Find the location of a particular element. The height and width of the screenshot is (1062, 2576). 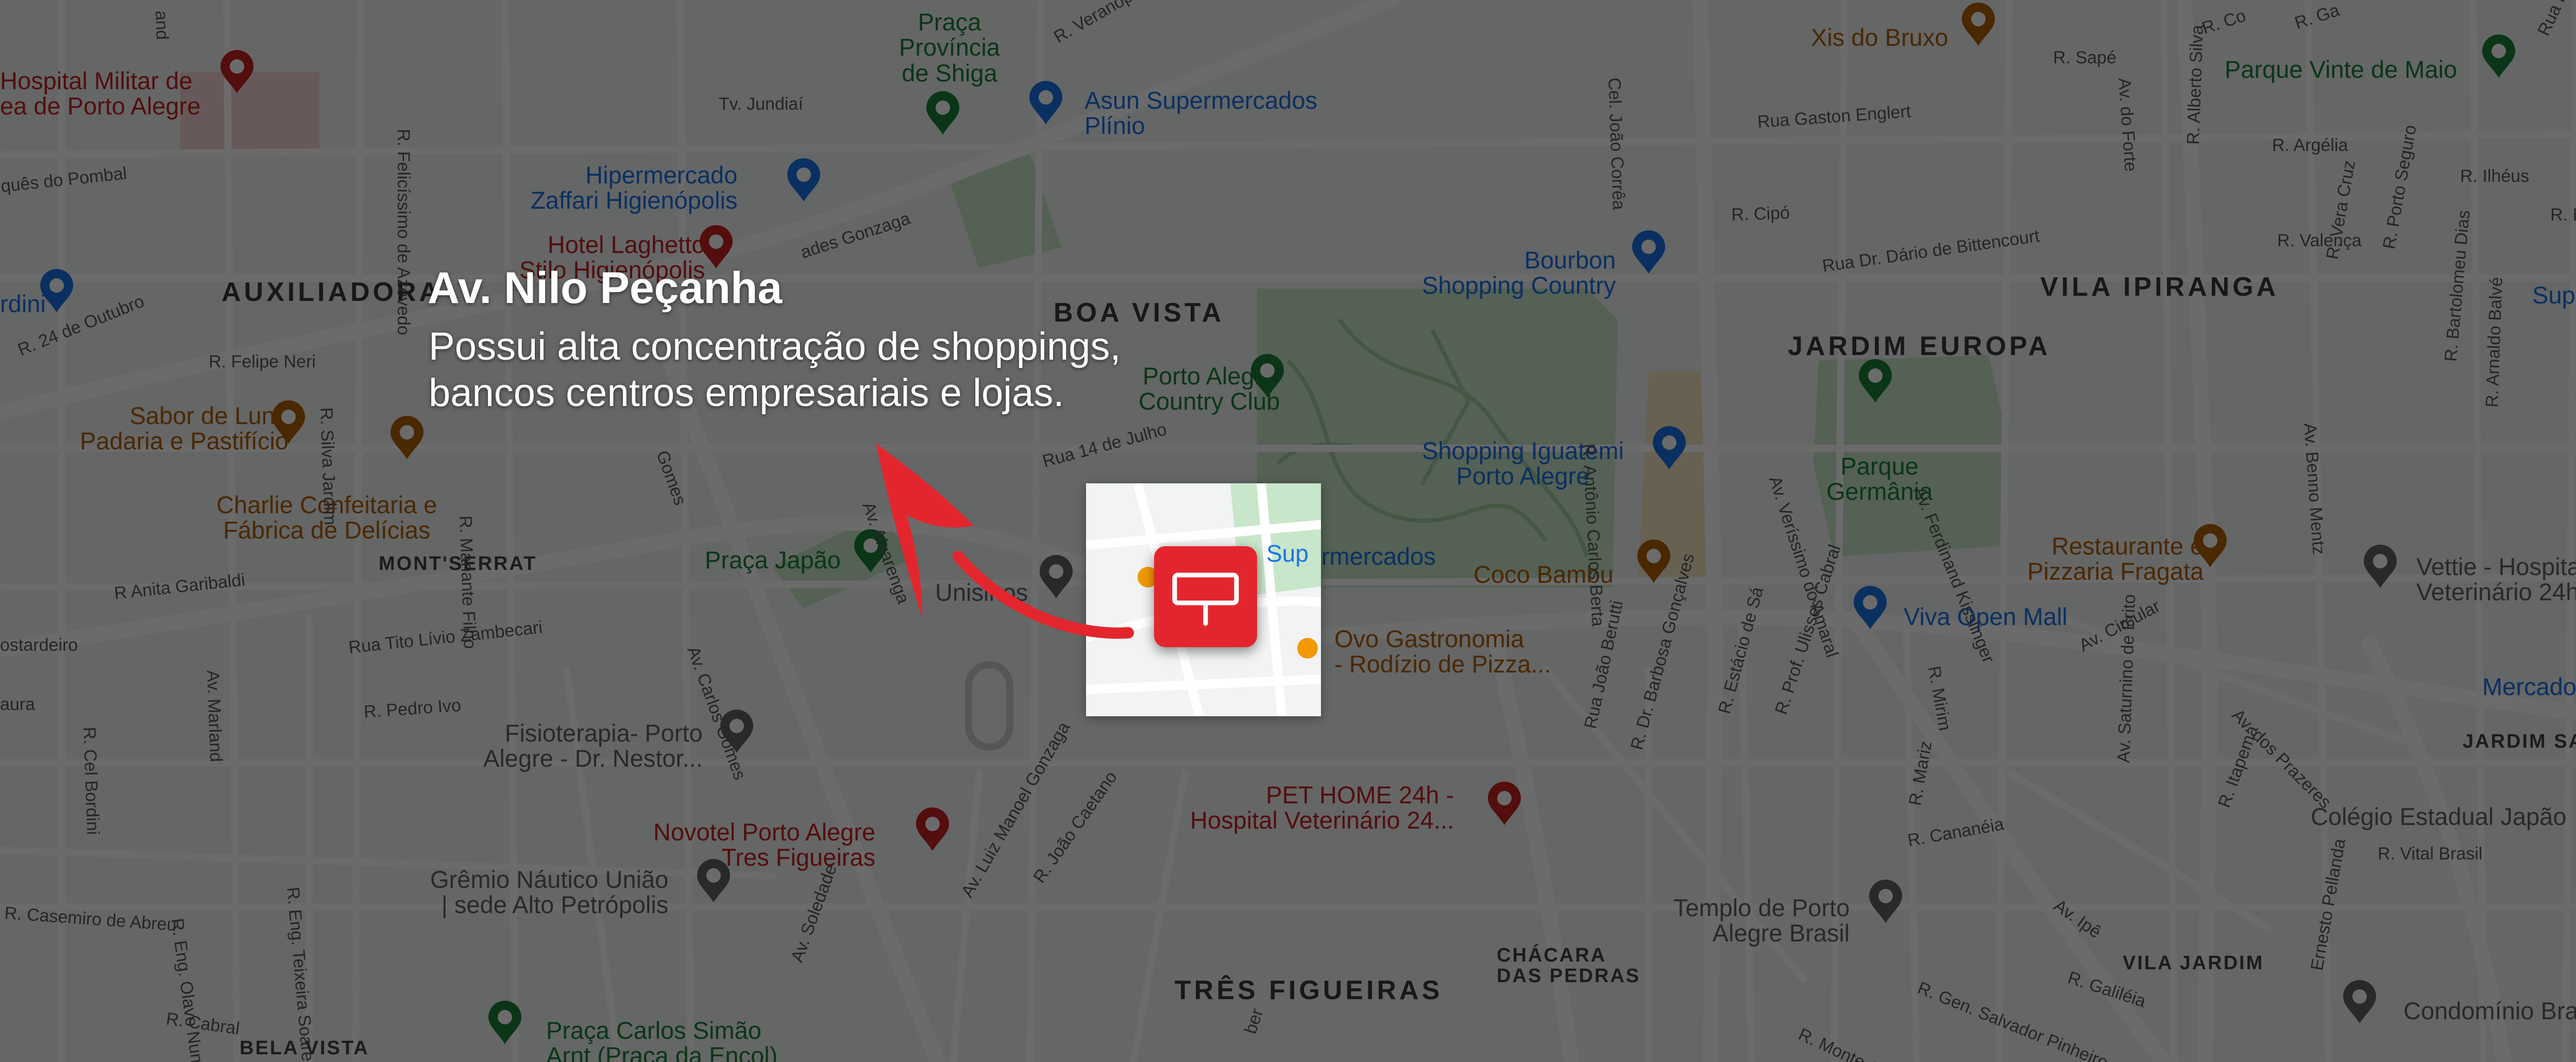

place-label-mercado-du: Mercado Du is located at coordinates (2529, 687).